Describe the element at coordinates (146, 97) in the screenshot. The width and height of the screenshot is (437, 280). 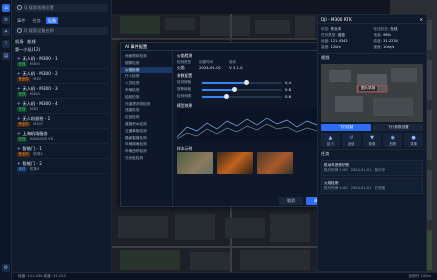
I see `detection-nav-item: 船舶检测` at that location.